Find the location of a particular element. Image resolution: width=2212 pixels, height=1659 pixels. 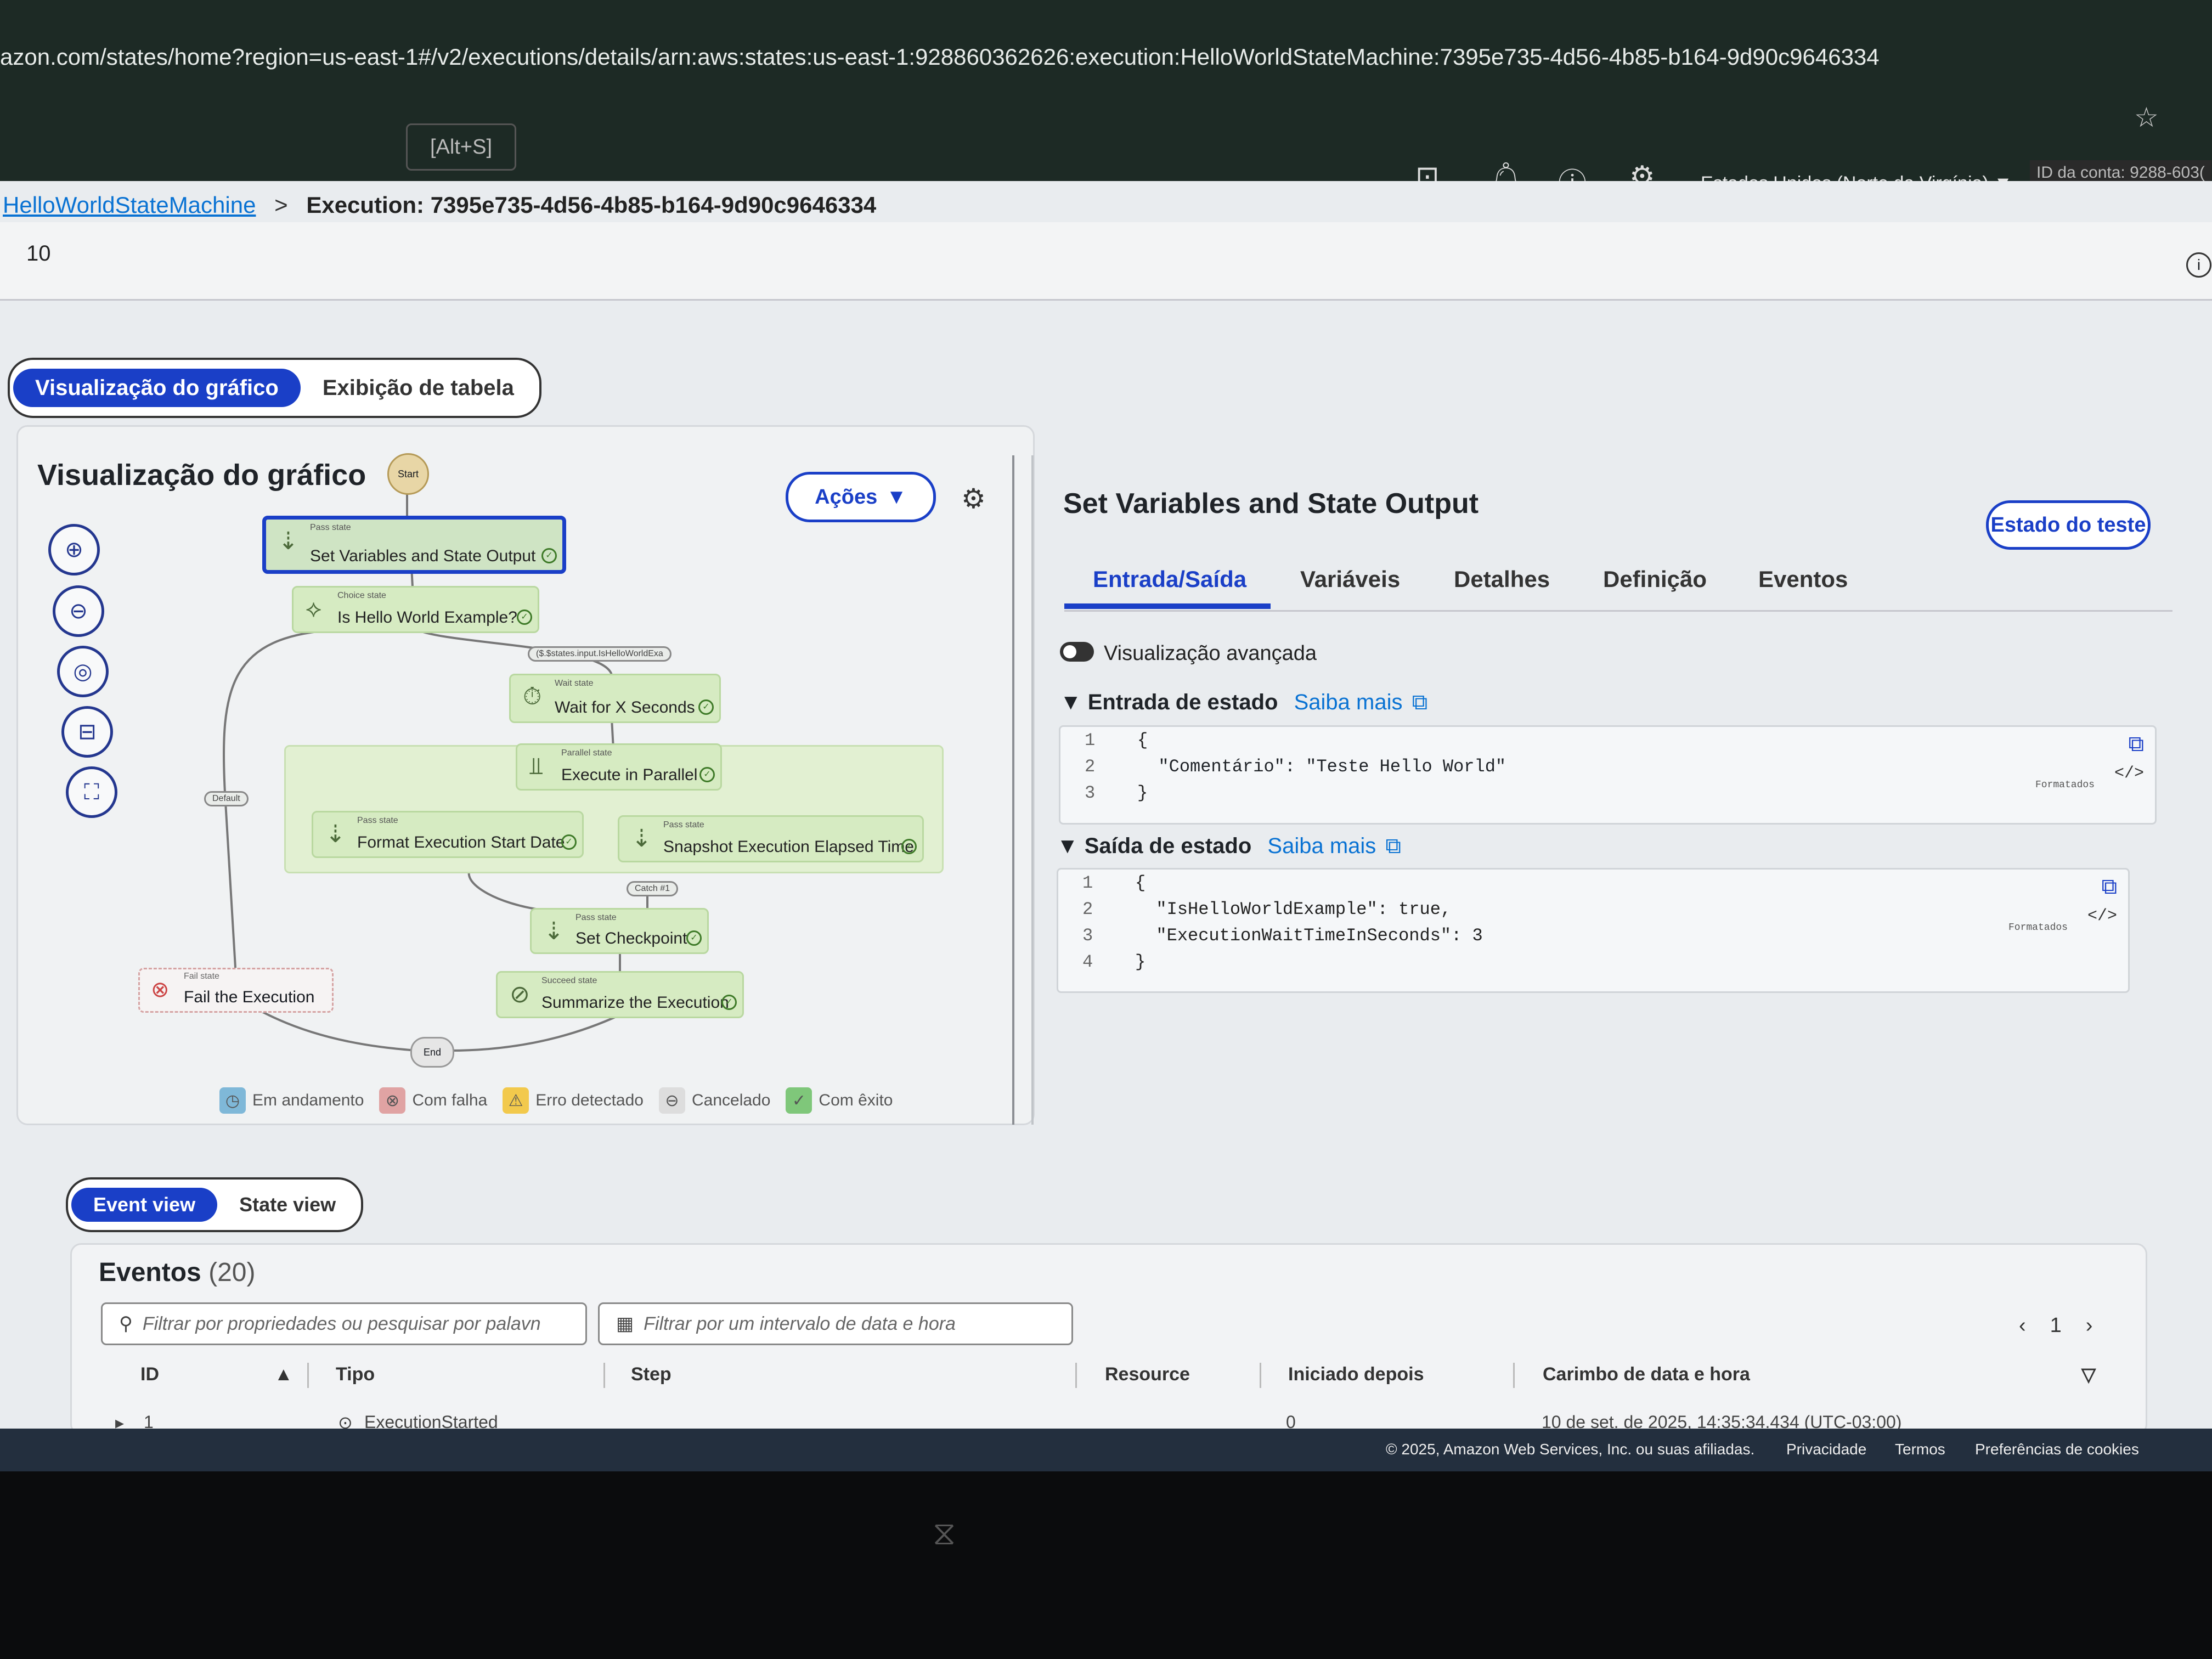

code-line: "Comentário": "Teste Hello World" is located at coordinates (1321, 767).